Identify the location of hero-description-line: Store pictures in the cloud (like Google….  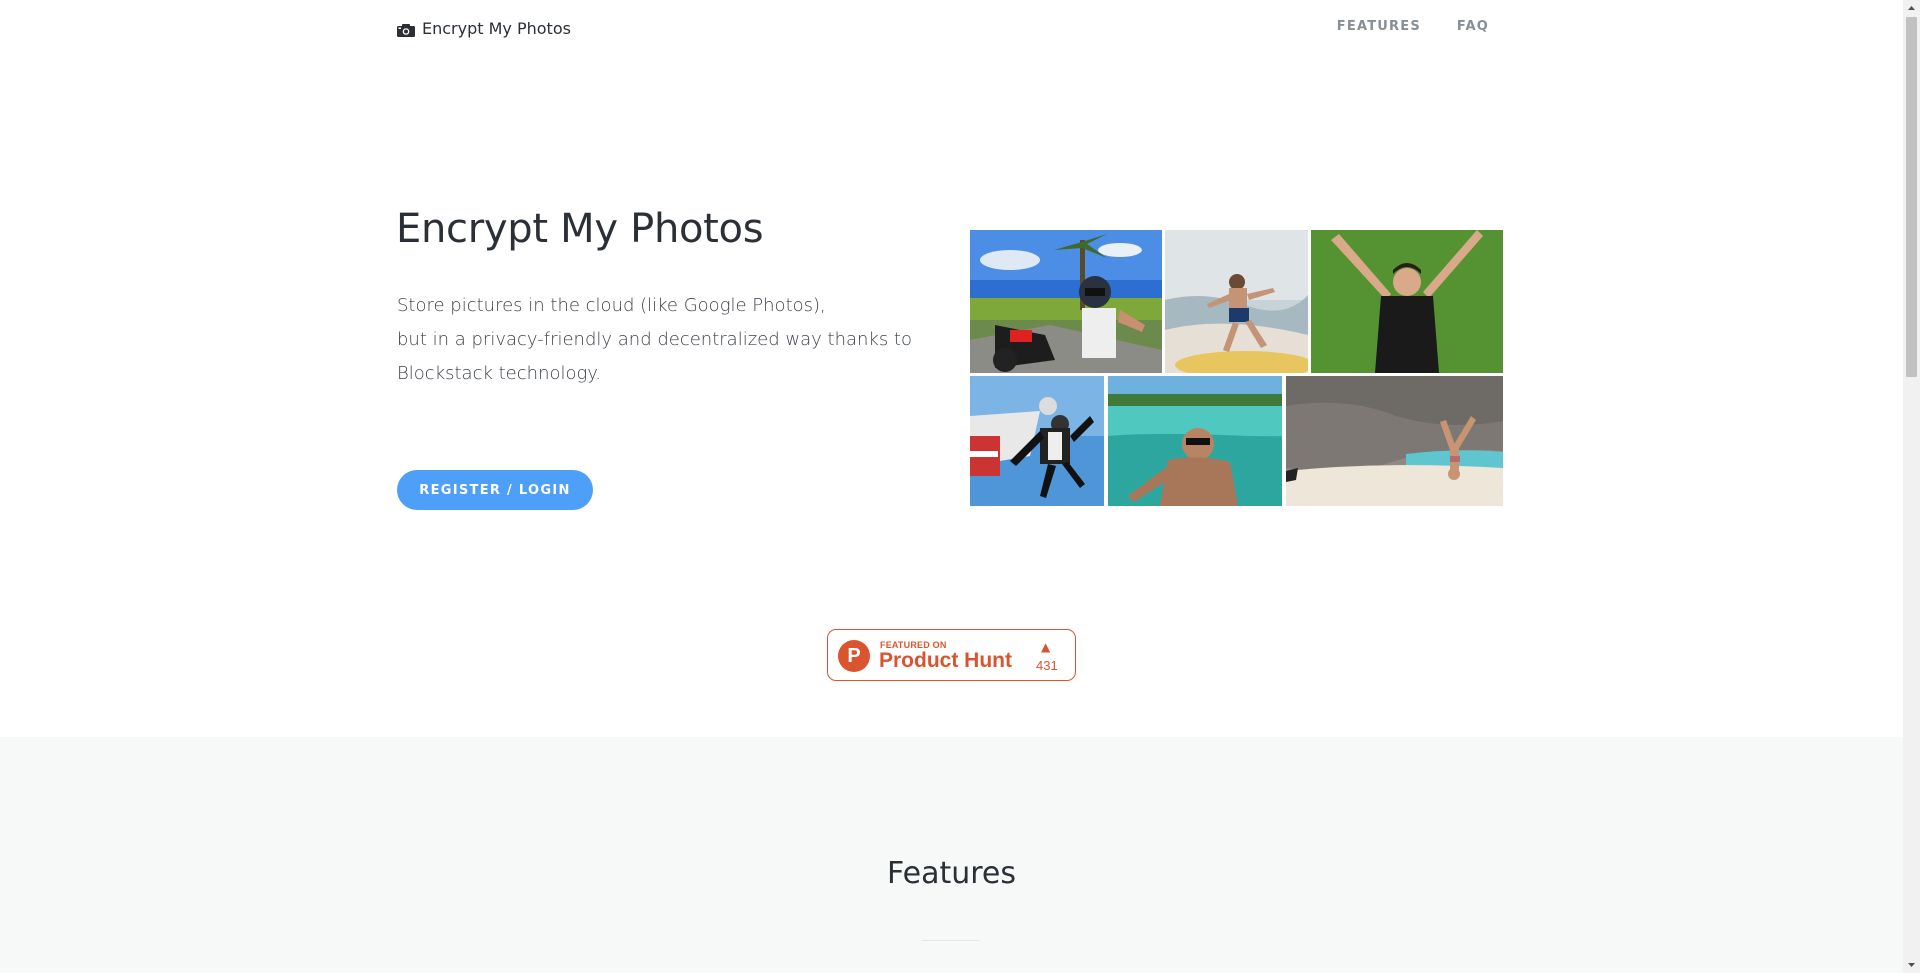
(611, 305).